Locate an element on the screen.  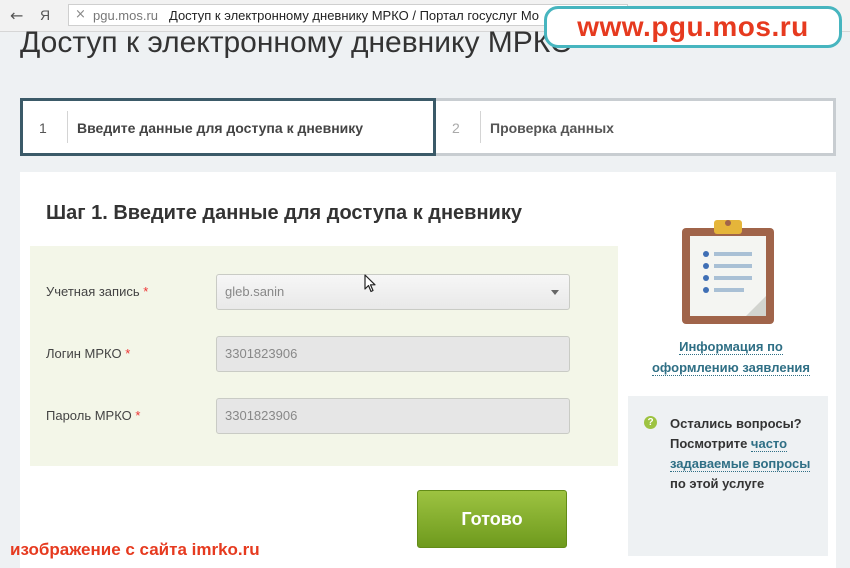
url-domain: pgu.mos.ru is located at coordinates (126, 15).